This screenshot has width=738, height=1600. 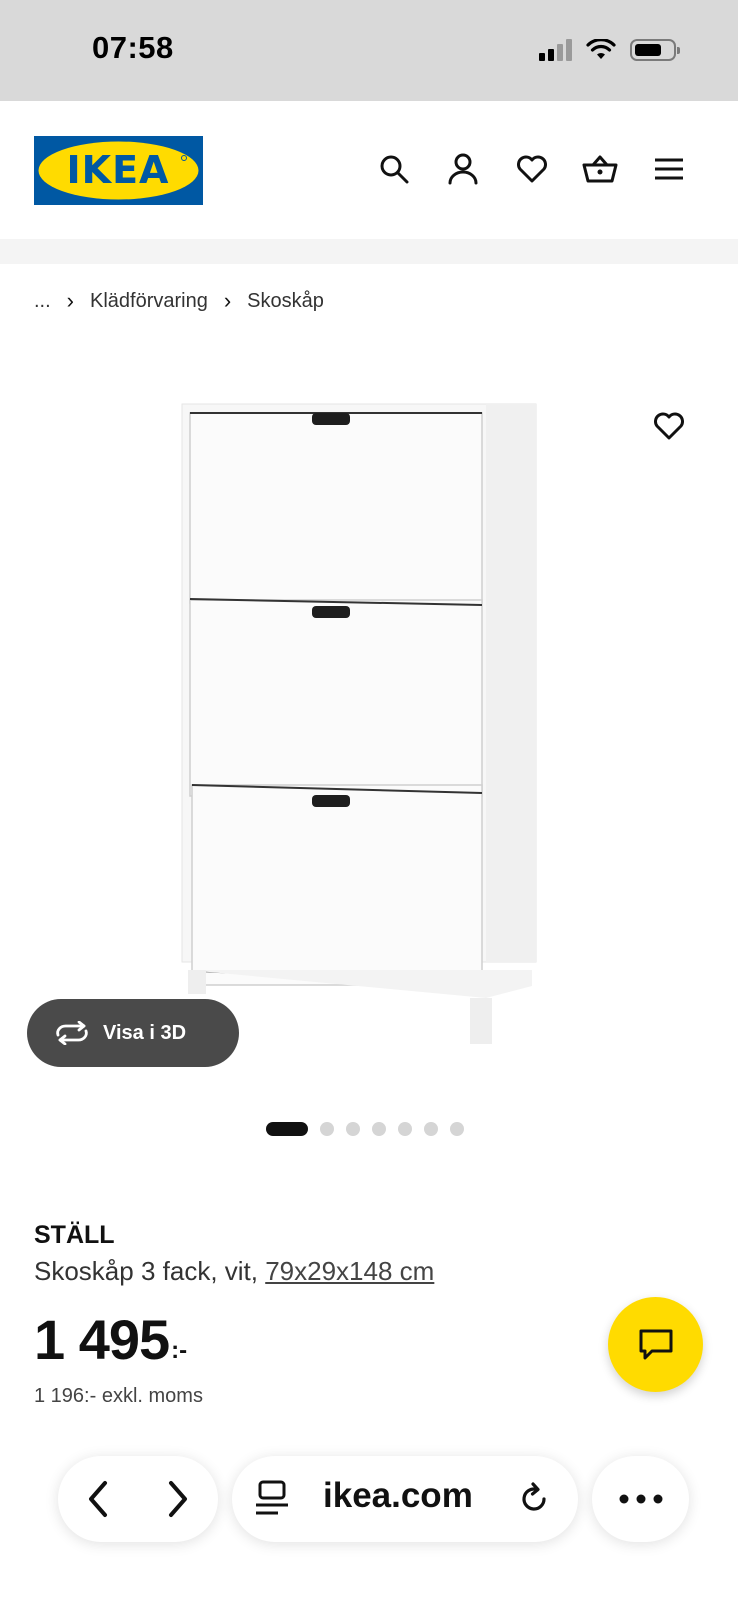 What do you see at coordinates (272, 1499) in the screenshot?
I see `reader-mode-icon` at bounding box center [272, 1499].